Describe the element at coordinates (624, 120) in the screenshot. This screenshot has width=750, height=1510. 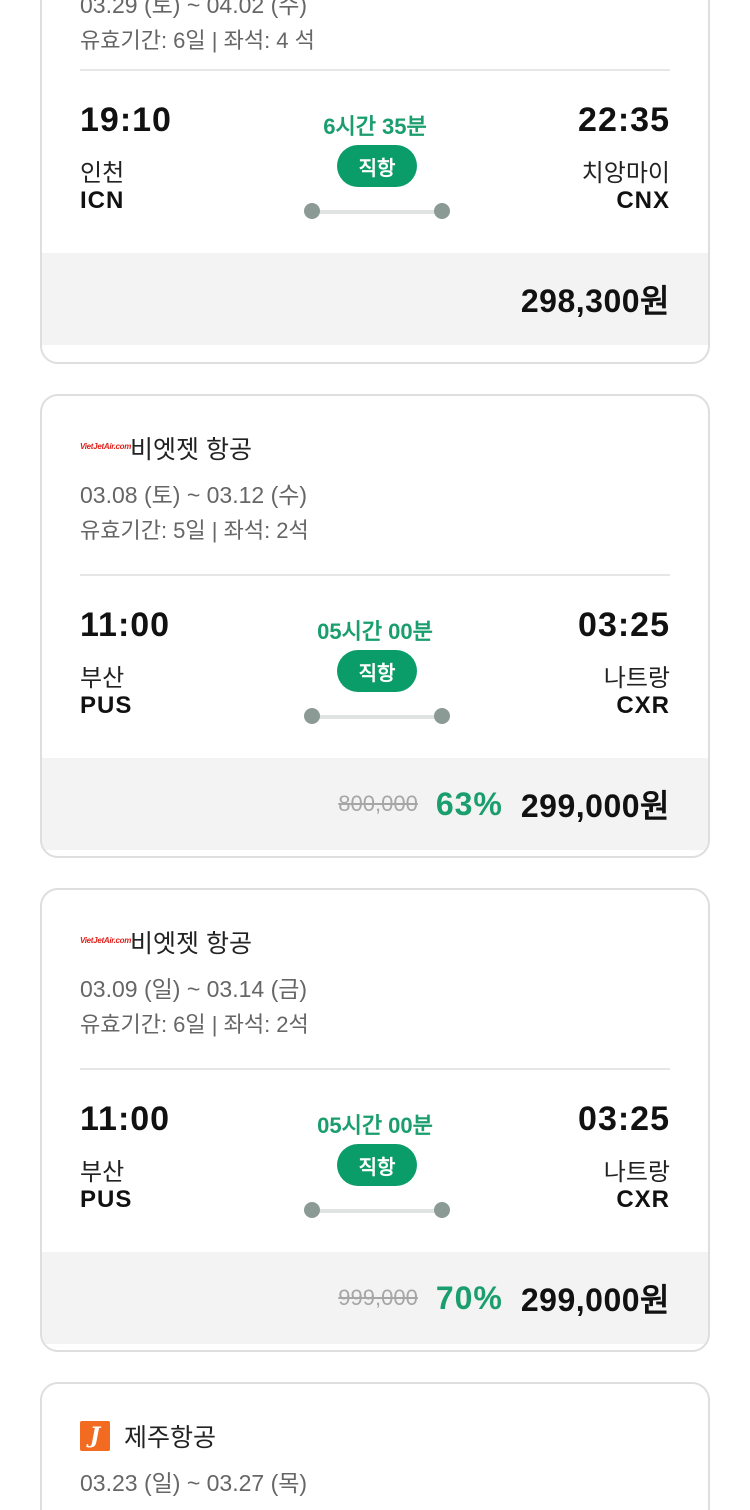
I see `arrival-time: 22:35` at that location.